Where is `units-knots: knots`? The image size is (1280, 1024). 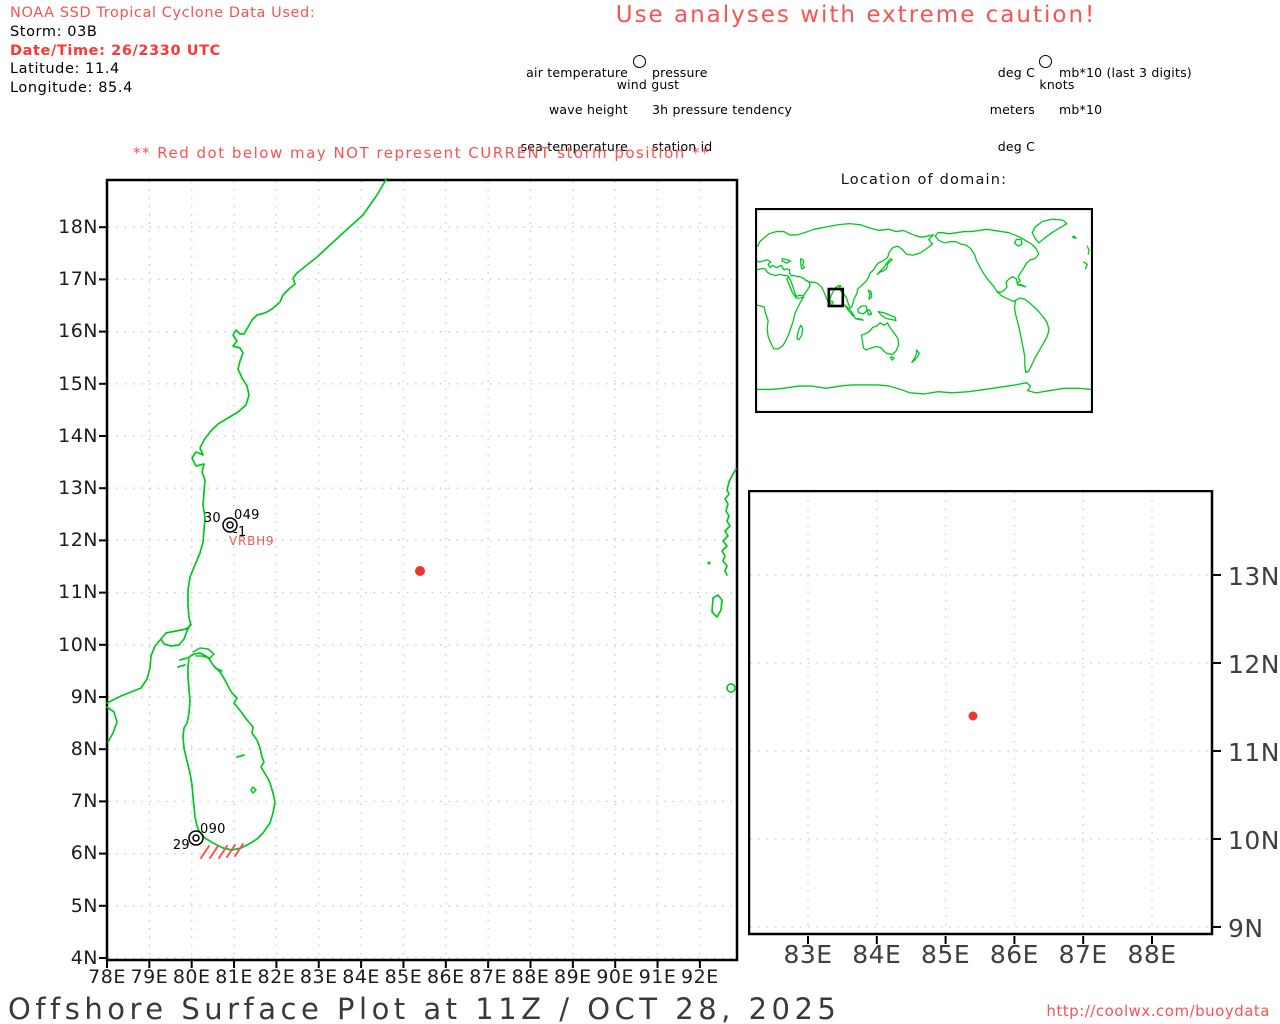 units-knots: knots is located at coordinates (1057, 84).